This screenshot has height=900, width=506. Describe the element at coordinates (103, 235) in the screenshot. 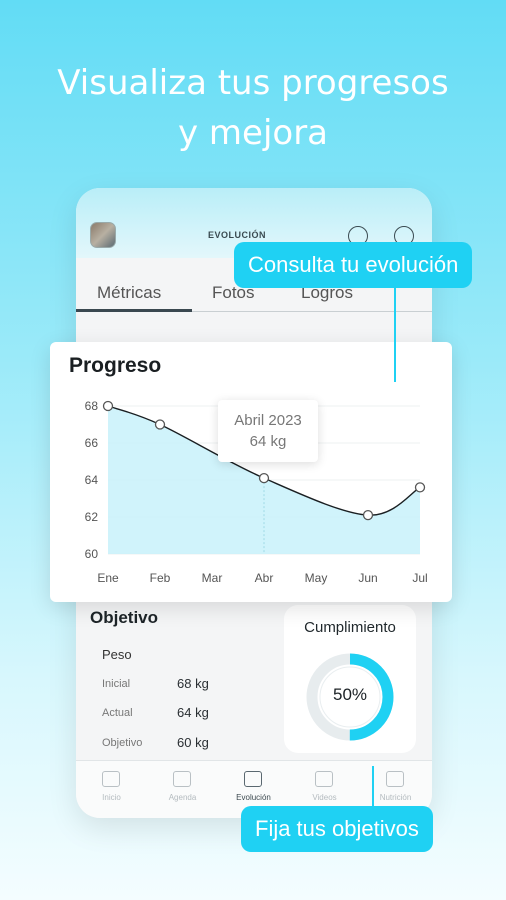

I see `avatar` at that location.